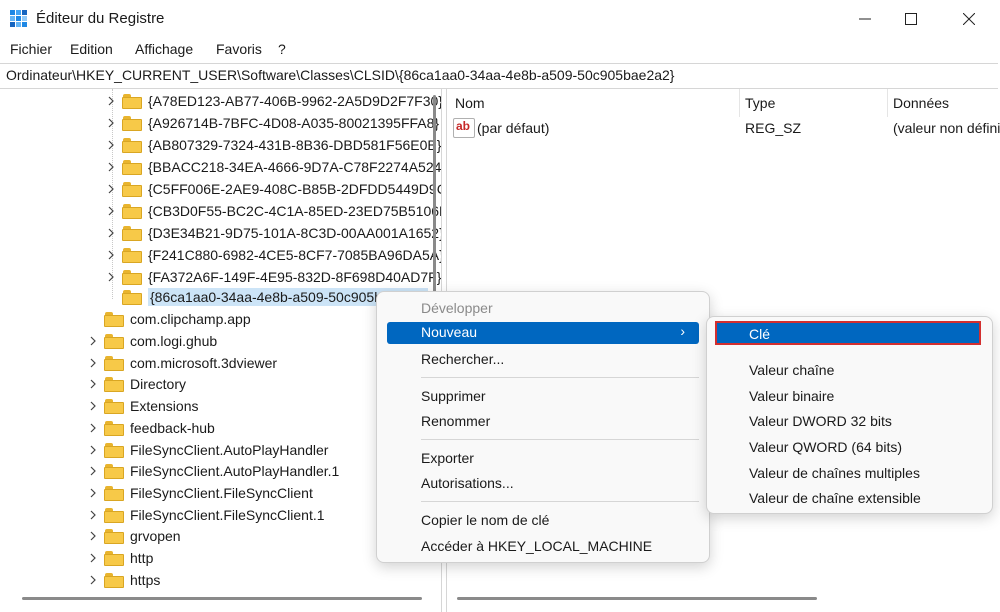 The height and width of the screenshot is (612, 1000). I want to click on tree-item-label: FileSyncClient.FileSyncClient, so click(221, 493).